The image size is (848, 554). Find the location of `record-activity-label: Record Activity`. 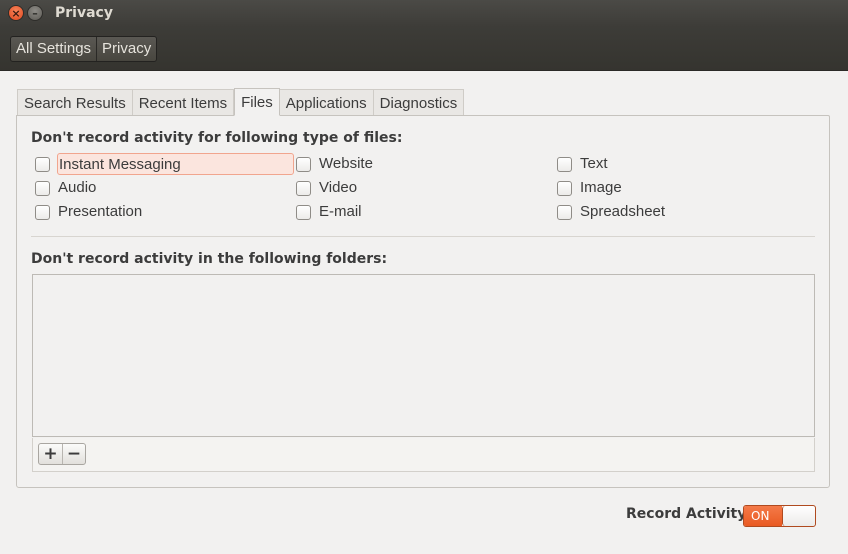

record-activity-label: Record Activity is located at coordinates (686, 514).